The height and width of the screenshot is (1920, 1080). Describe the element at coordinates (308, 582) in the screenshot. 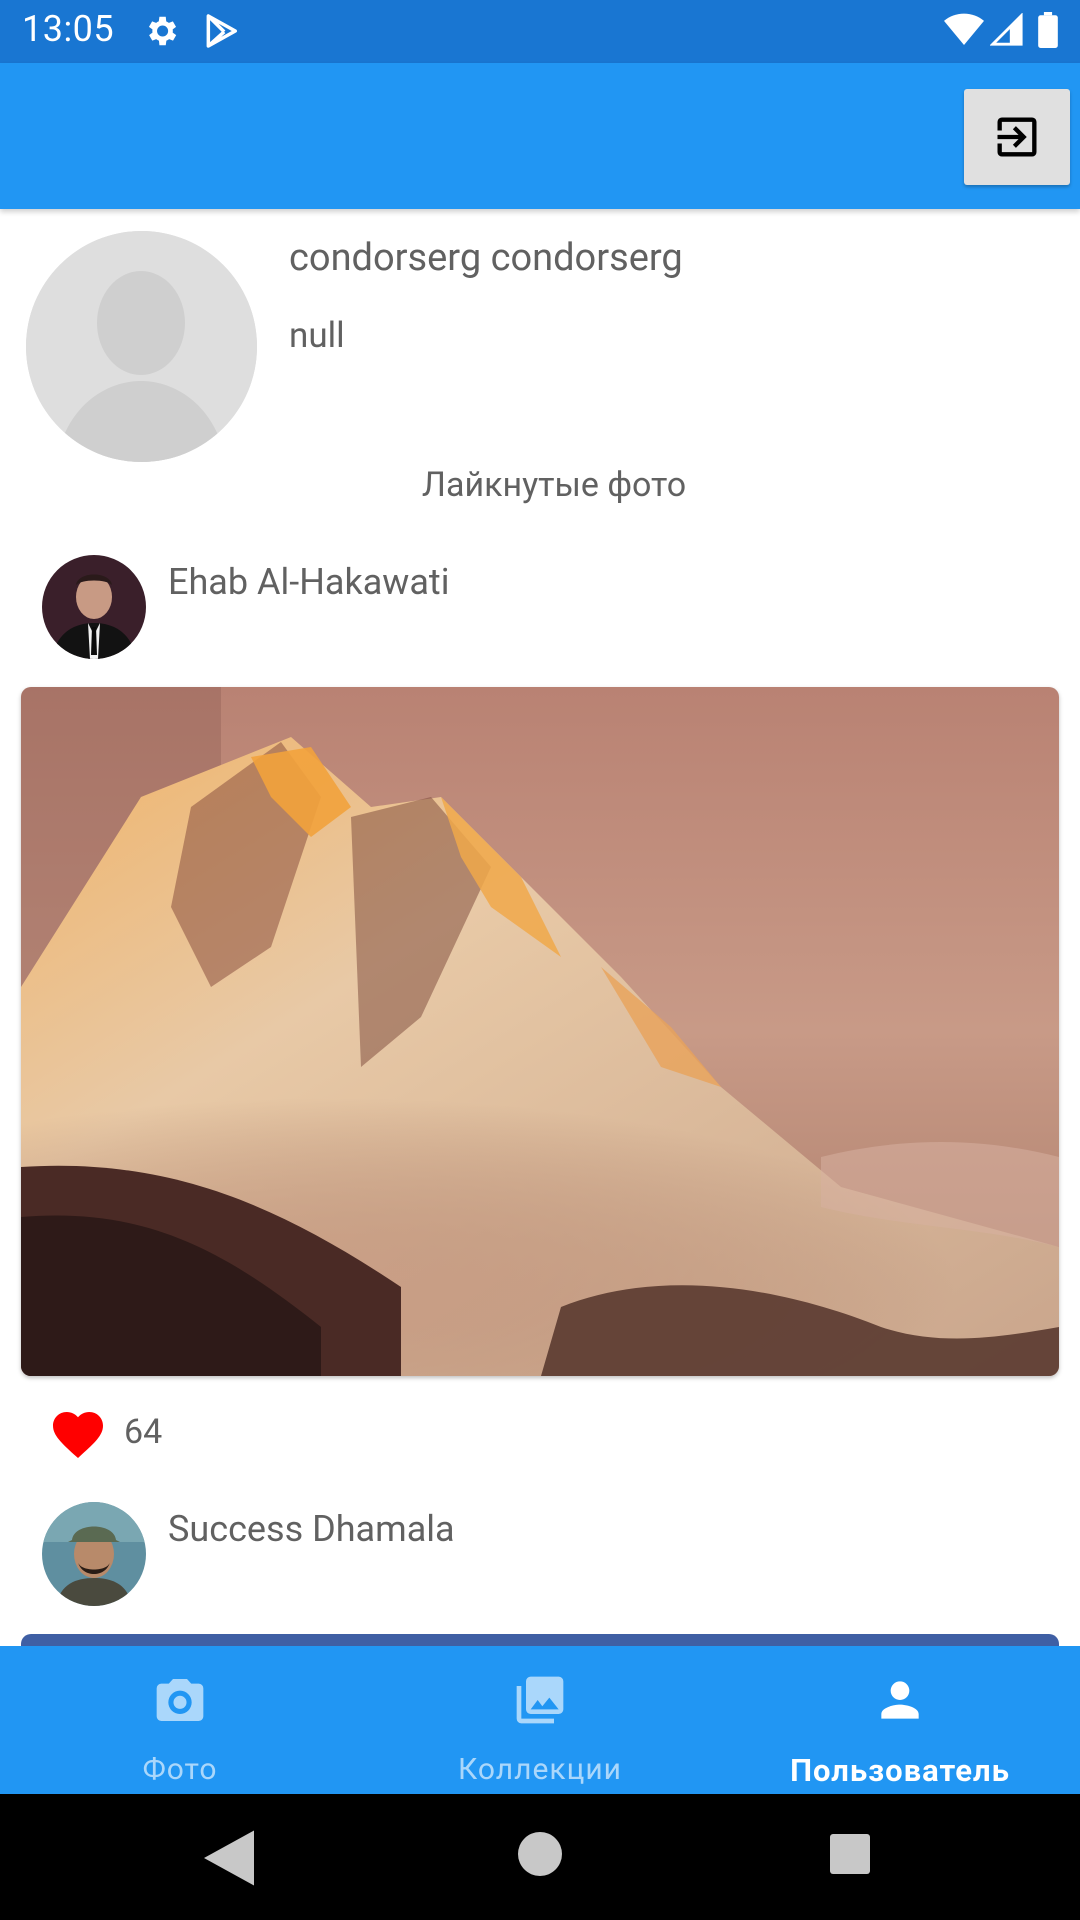

I see `author-name: Ehab Al-Hakawati` at that location.